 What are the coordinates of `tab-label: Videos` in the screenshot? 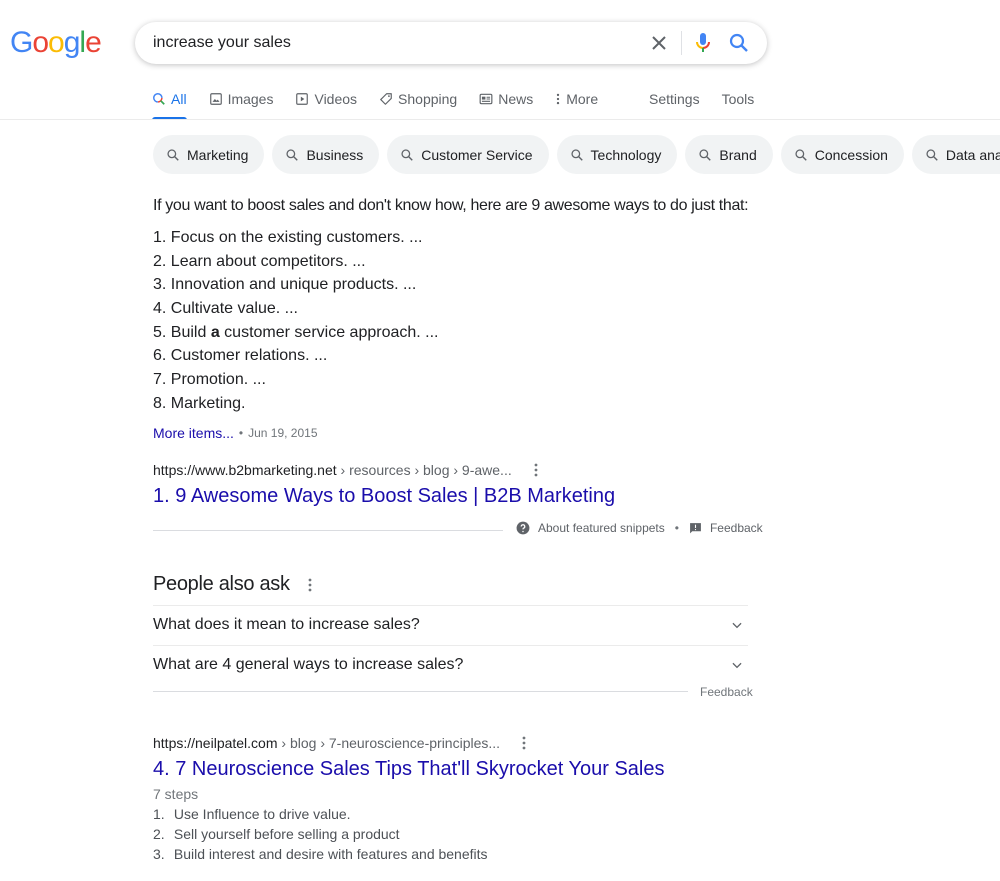 It's located at (336, 99).